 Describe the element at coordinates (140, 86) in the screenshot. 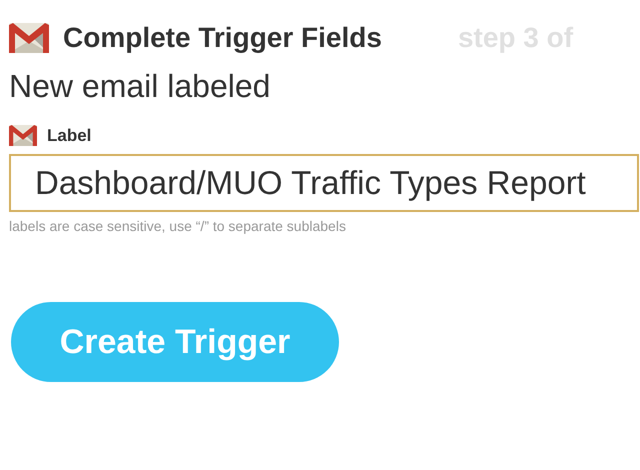

I see `trigger-name: New email labeled` at that location.